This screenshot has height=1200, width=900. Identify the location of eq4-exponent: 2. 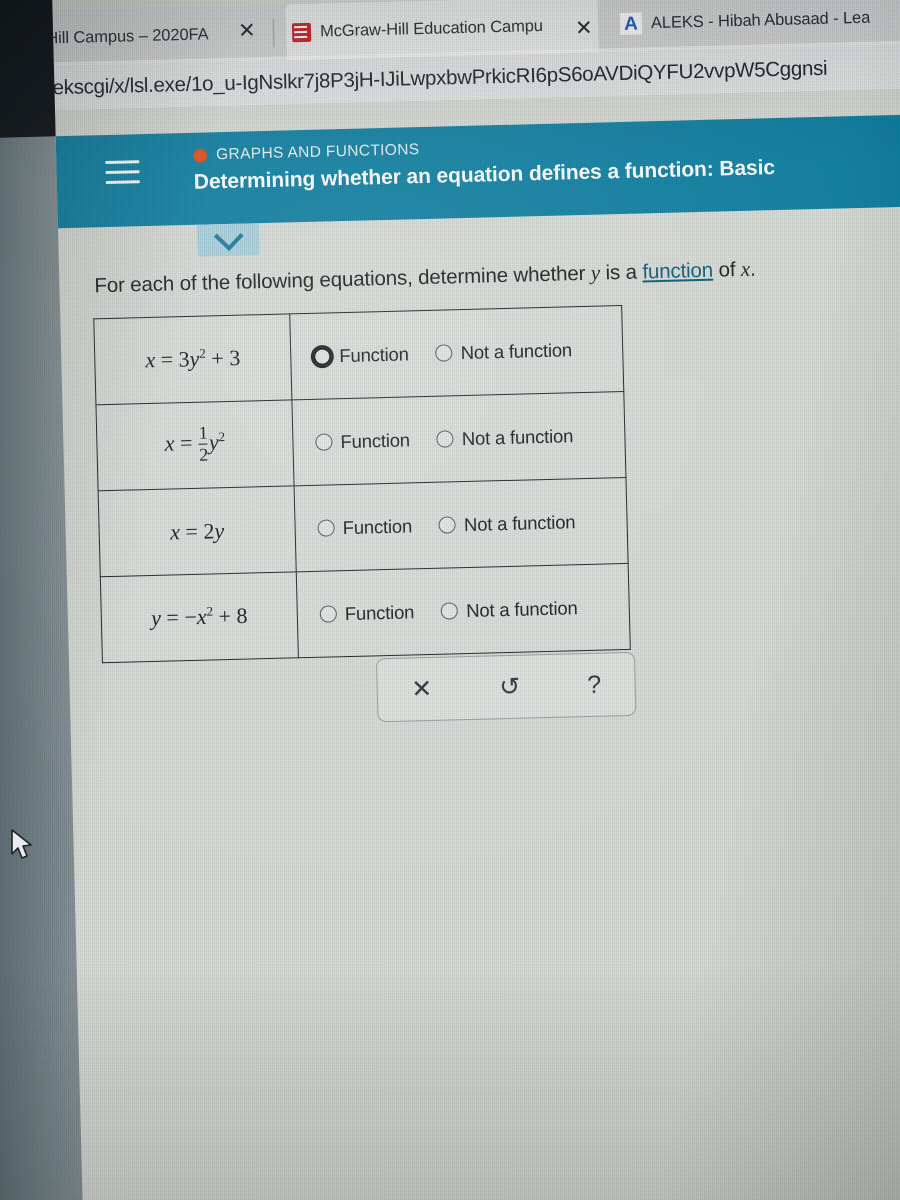
(210, 611).